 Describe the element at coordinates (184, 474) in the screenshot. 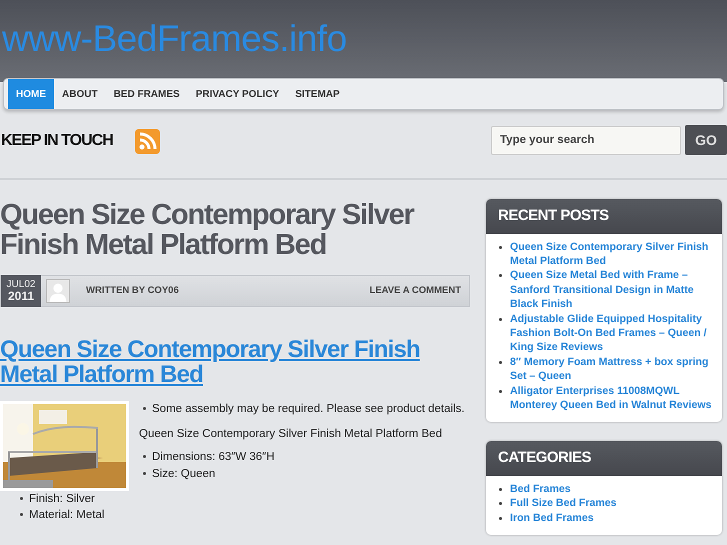

I see `list-item: Size: Queen` at that location.